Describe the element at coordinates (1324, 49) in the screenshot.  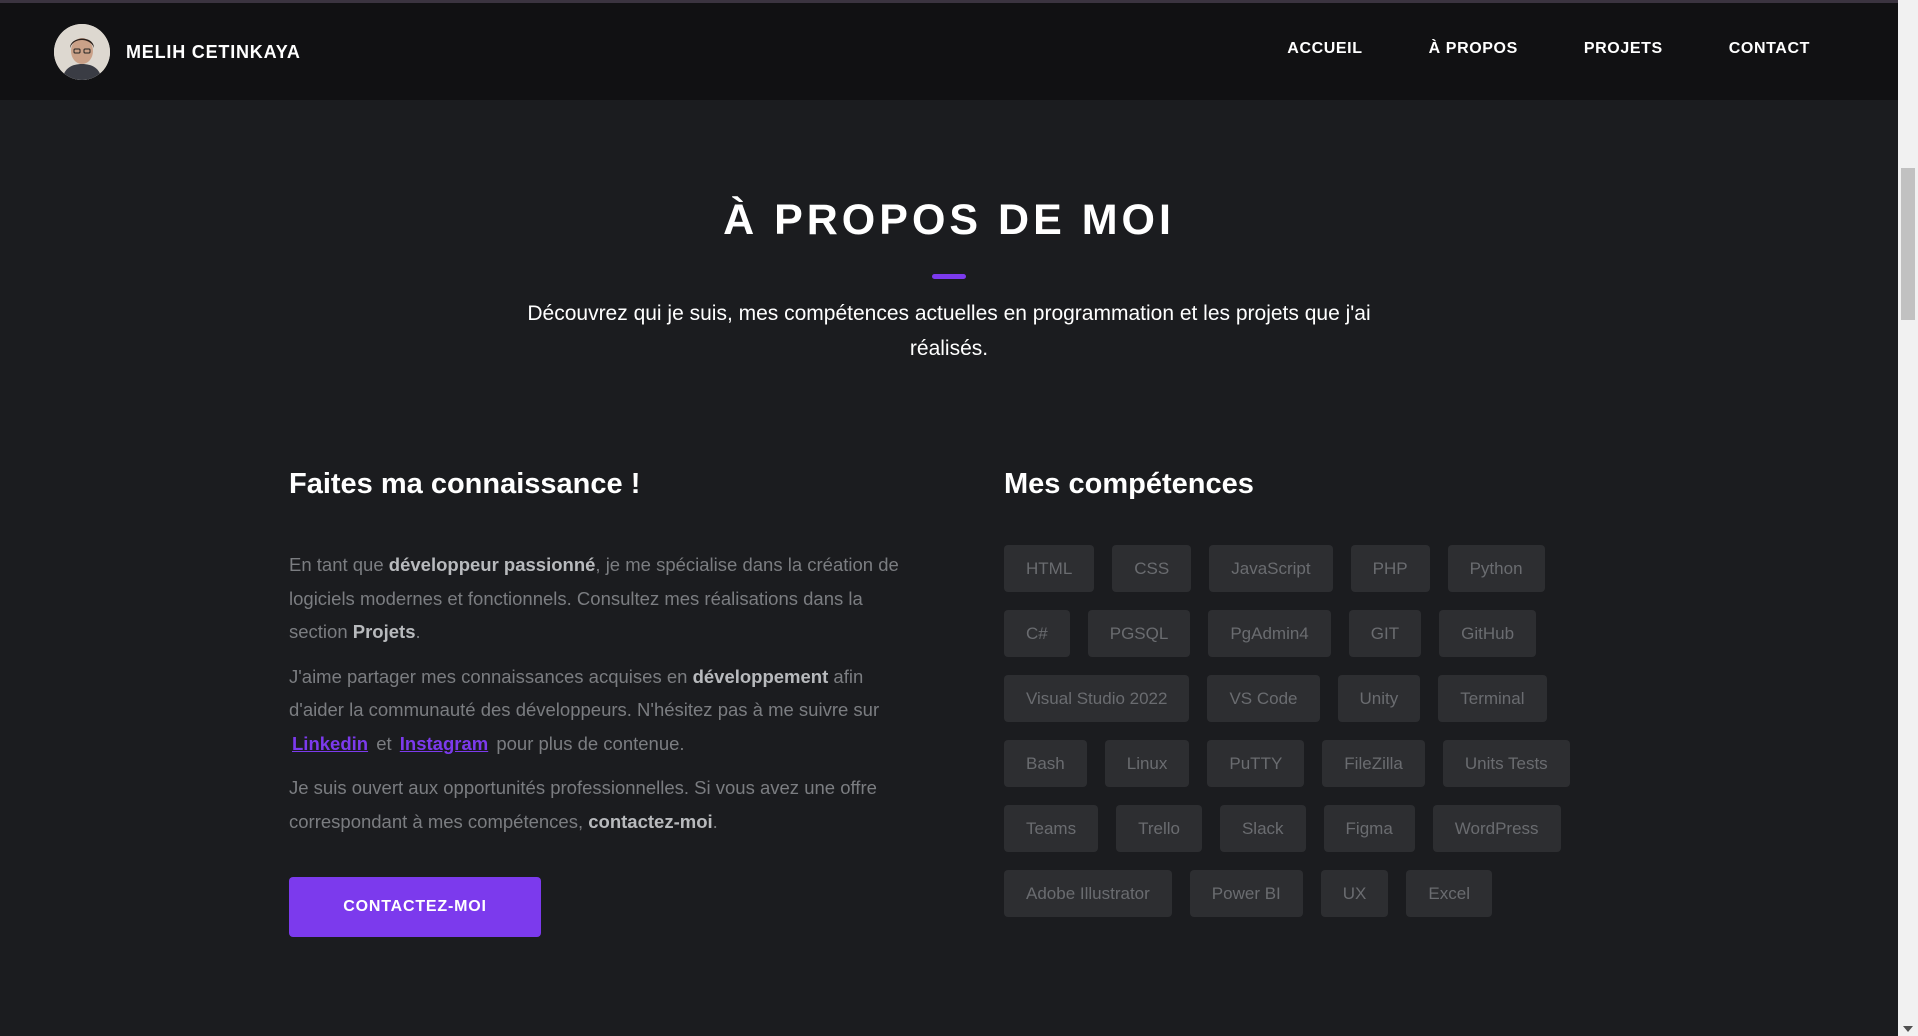
I see `nav-link-accueil: ACCUEIL` at that location.